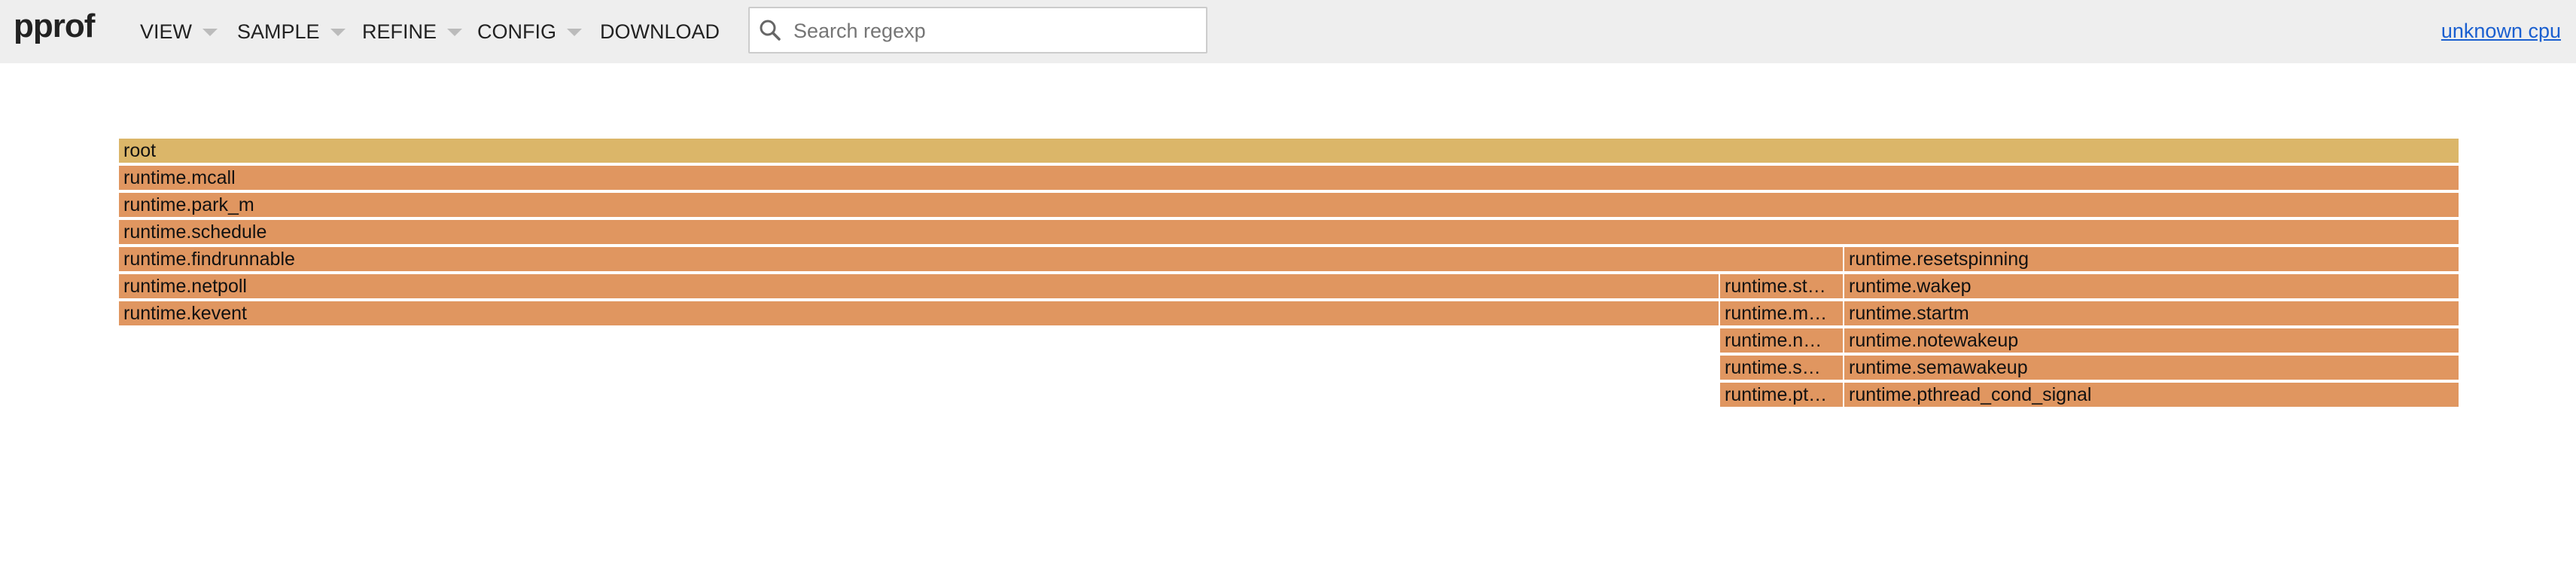  I want to click on search-box, so click(978, 30).